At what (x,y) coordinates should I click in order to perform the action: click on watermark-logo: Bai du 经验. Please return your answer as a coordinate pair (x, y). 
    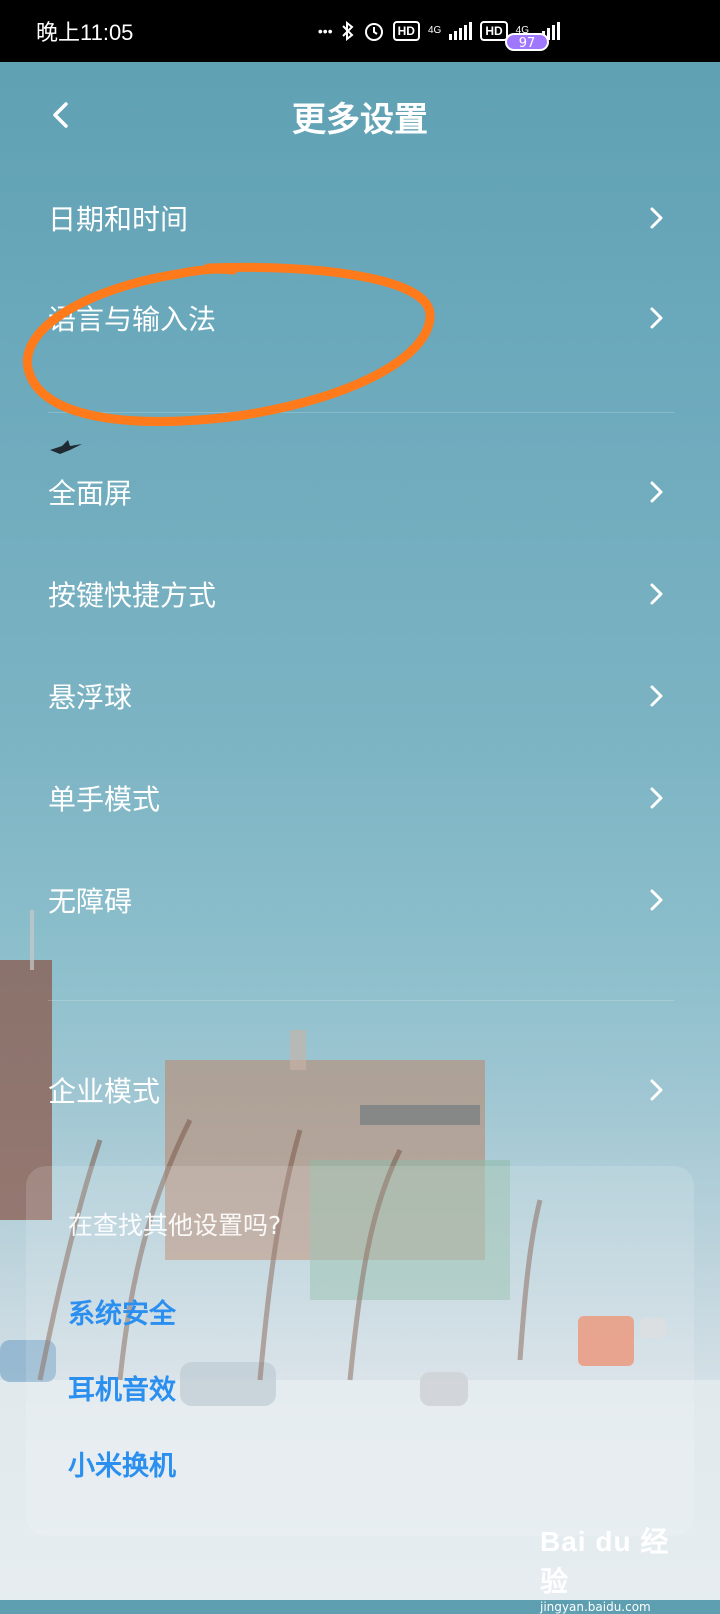
    Looking at the image, I should click on (605, 1561).